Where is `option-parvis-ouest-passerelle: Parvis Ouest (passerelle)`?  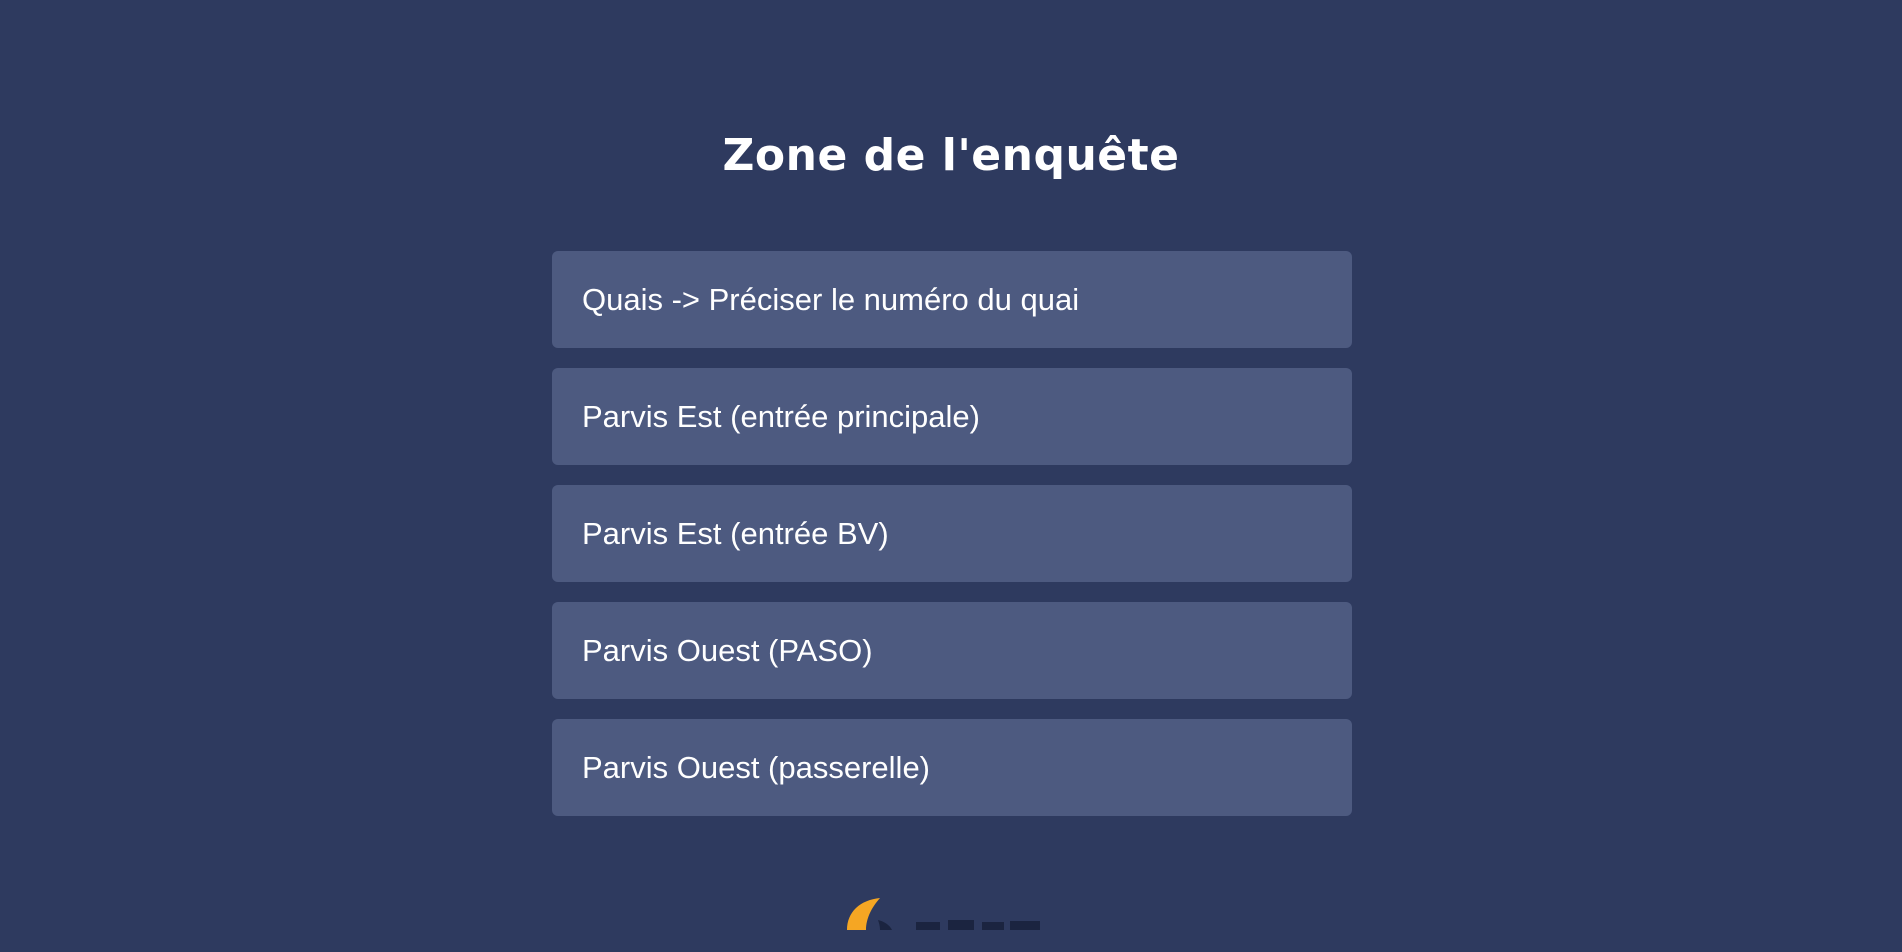
option-parvis-ouest-passerelle: Parvis Ouest (passerelle) is located at coordinates (952, 767).